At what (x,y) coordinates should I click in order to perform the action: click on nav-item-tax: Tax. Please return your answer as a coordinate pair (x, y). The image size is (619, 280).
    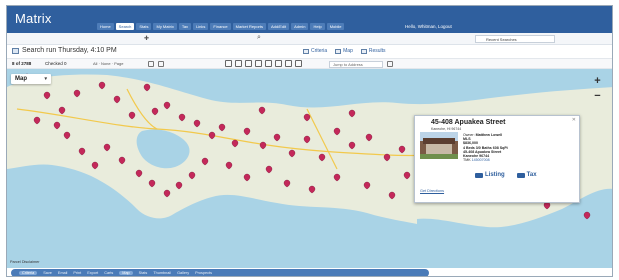
    Looking at the image, I should click on (185, 26).